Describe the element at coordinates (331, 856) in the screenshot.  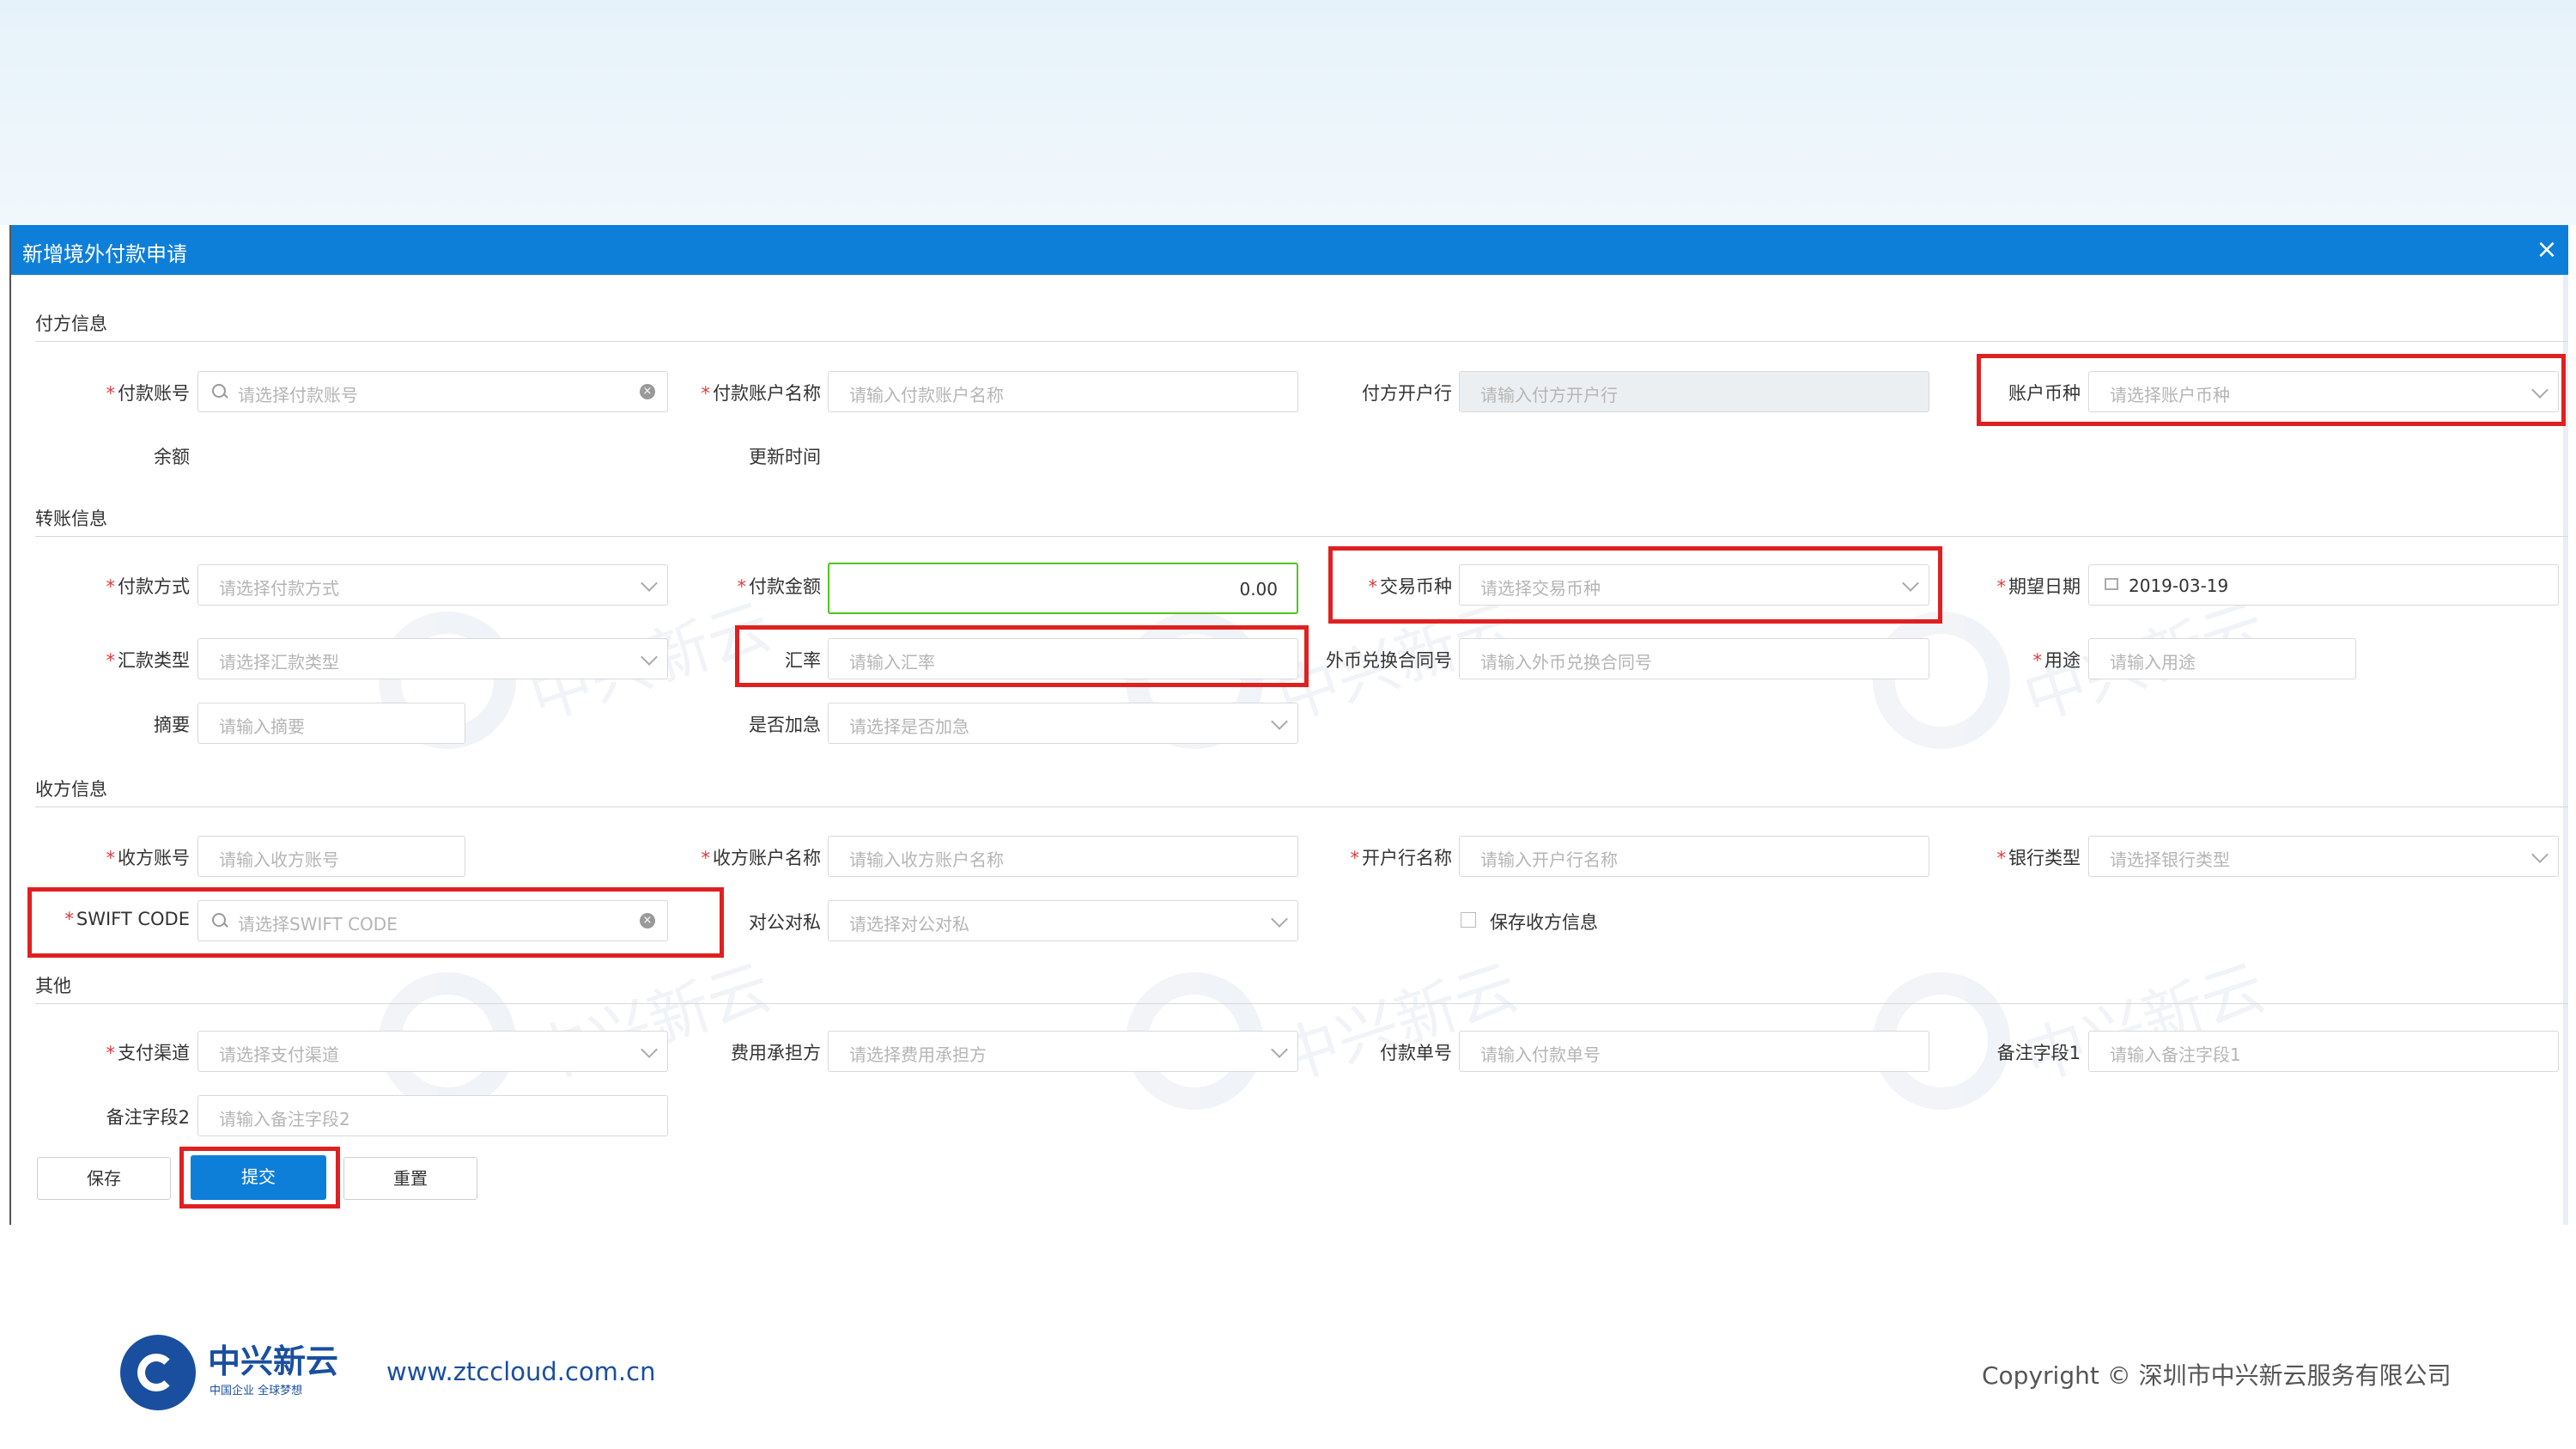
I see `payee-account-input: 请输入收方账号` at that location.